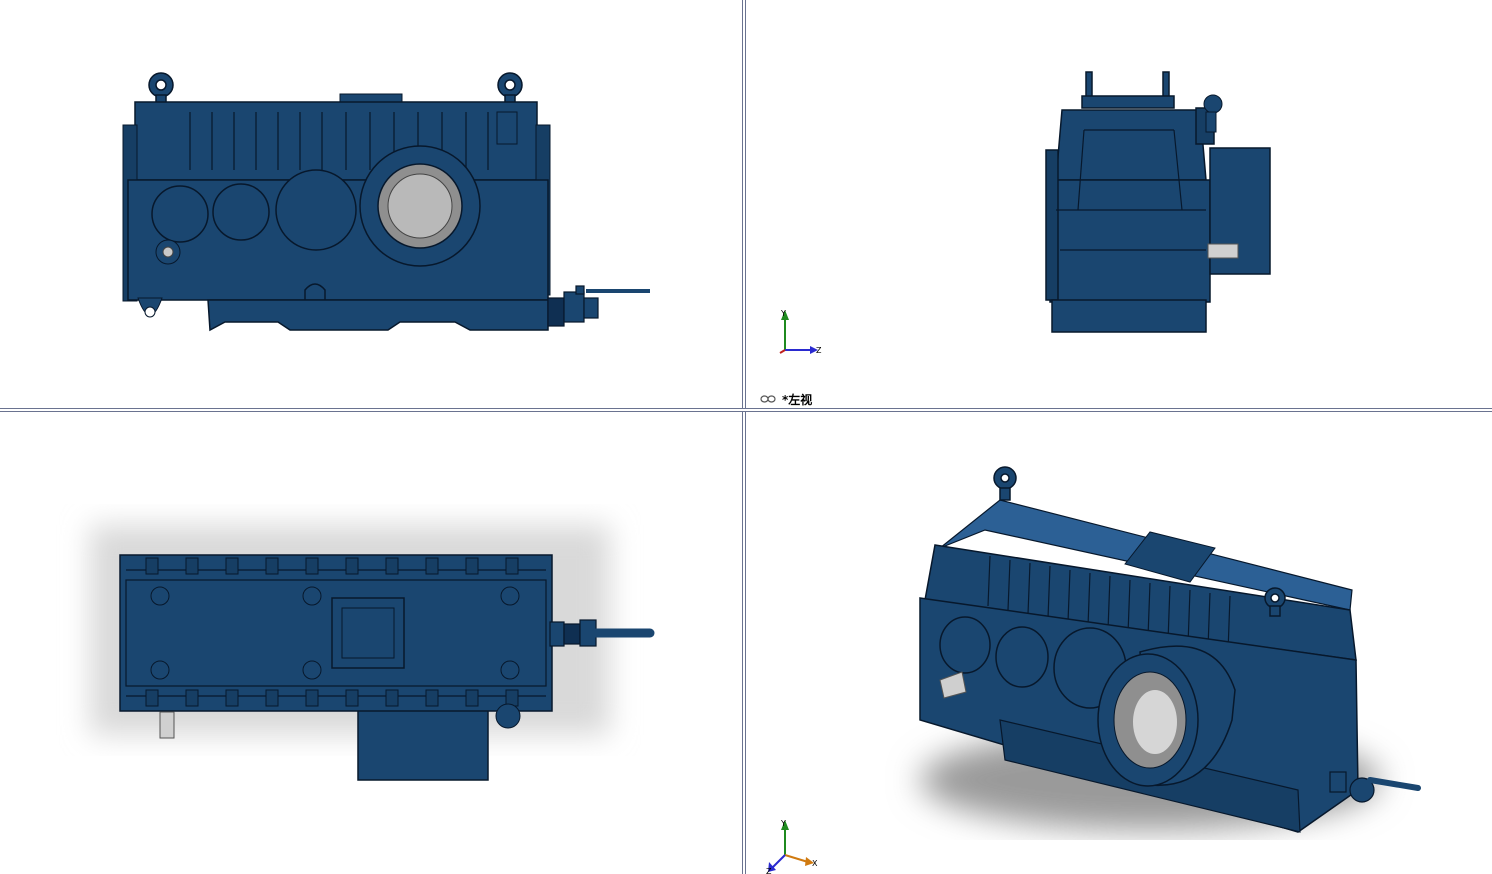 The image size is (1492, 874). I want to click on viewport-splitter-vertical, so click(744, 437).